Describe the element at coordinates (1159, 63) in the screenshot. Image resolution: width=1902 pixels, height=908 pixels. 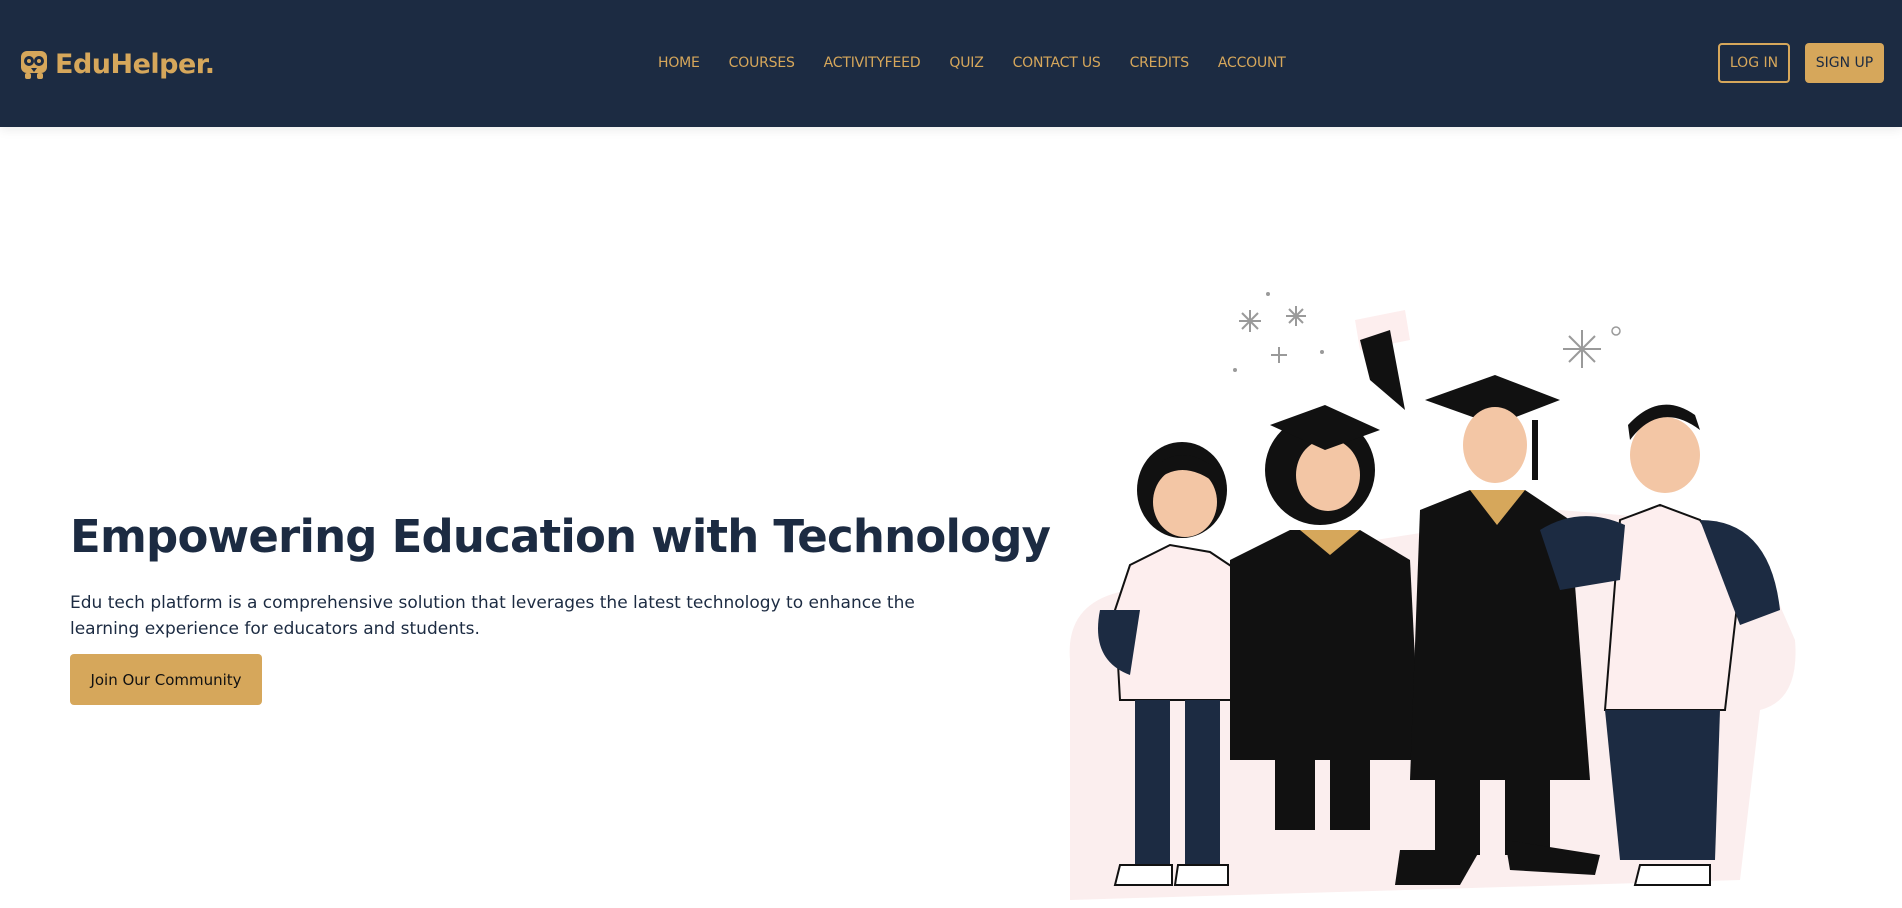
I see `nav-credits: CREDITS` at that location.